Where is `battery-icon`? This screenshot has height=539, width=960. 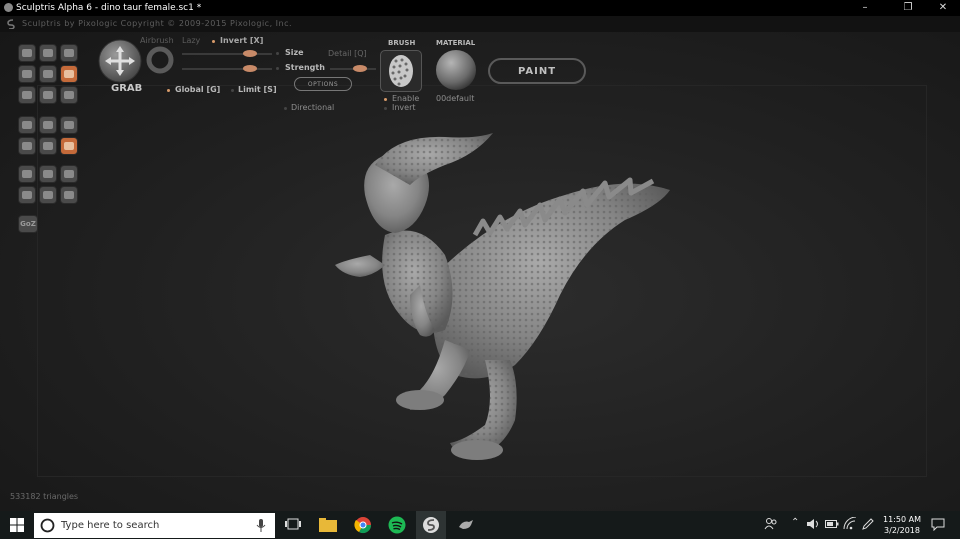 battery-icon is located at coordinates (832, 524).